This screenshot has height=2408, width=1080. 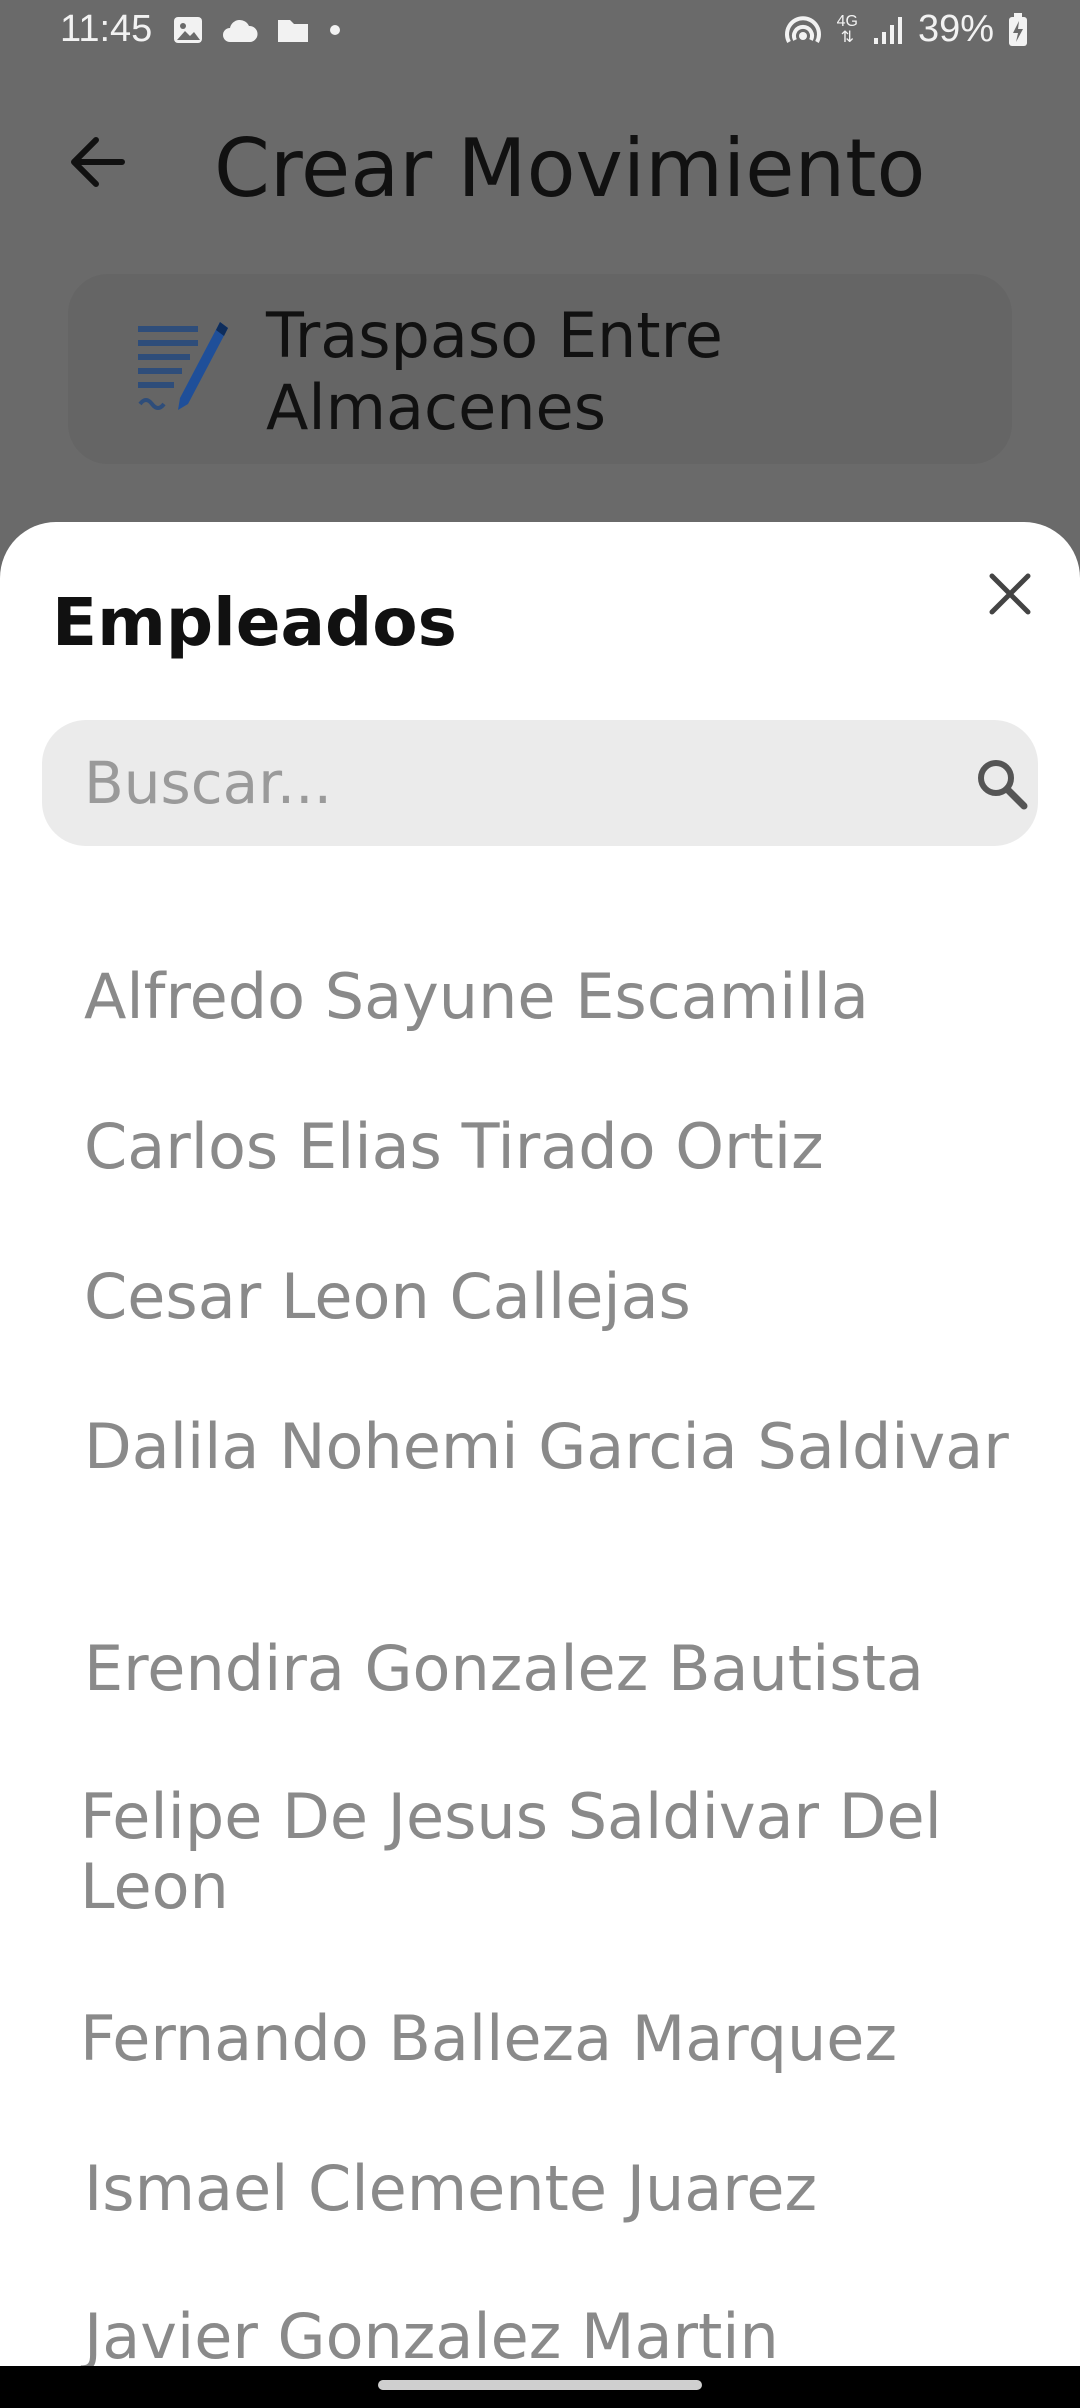 I want to click on system-navigation-bar, so click(x=540, y=2387).